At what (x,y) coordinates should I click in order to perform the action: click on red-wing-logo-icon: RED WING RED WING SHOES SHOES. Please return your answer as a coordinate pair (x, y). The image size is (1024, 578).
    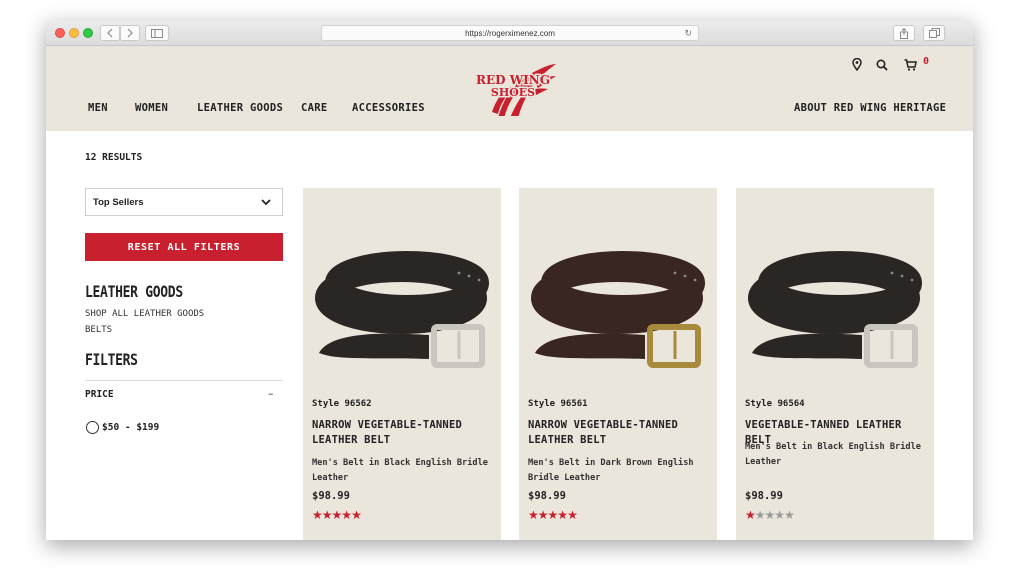
    Looking at the image, I should click on (515, 91).